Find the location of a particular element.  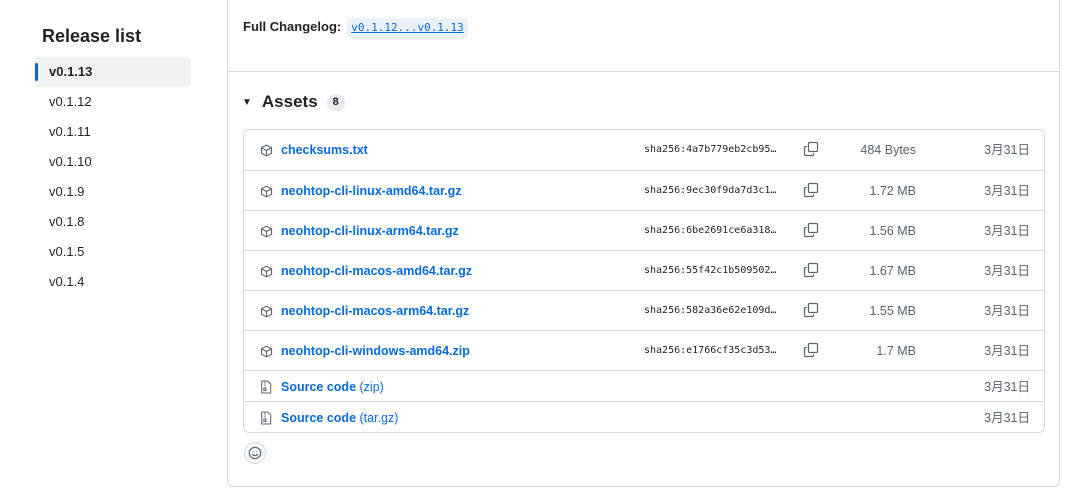

asset-download-link: Source code (zip) is located at coordinates (332, 387).